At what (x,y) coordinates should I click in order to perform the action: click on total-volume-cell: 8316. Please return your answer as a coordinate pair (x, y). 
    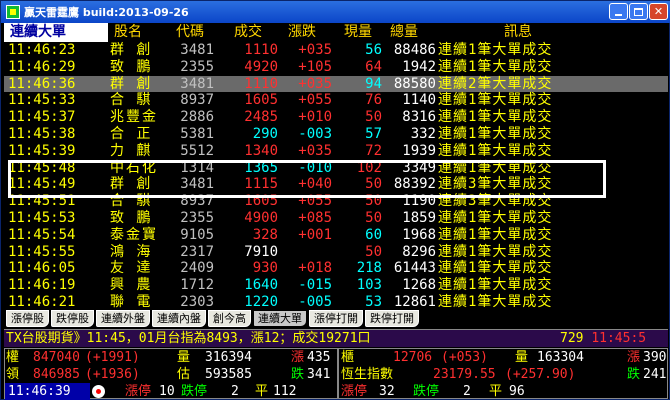
    Looking at the image, I should click on (419, 117).